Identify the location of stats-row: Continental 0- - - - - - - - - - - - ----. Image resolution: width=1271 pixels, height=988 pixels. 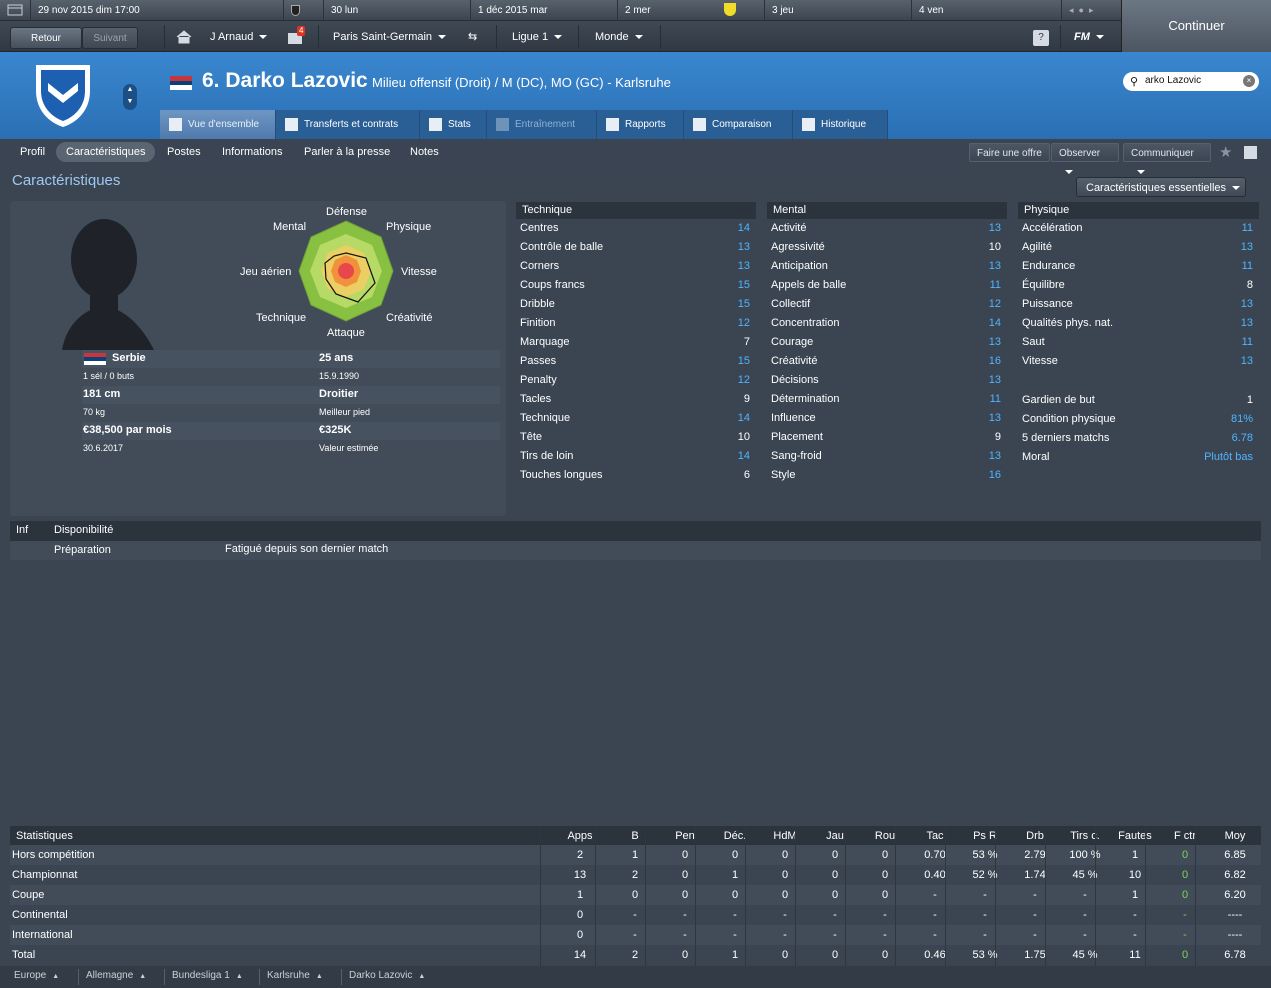
(635, 915).